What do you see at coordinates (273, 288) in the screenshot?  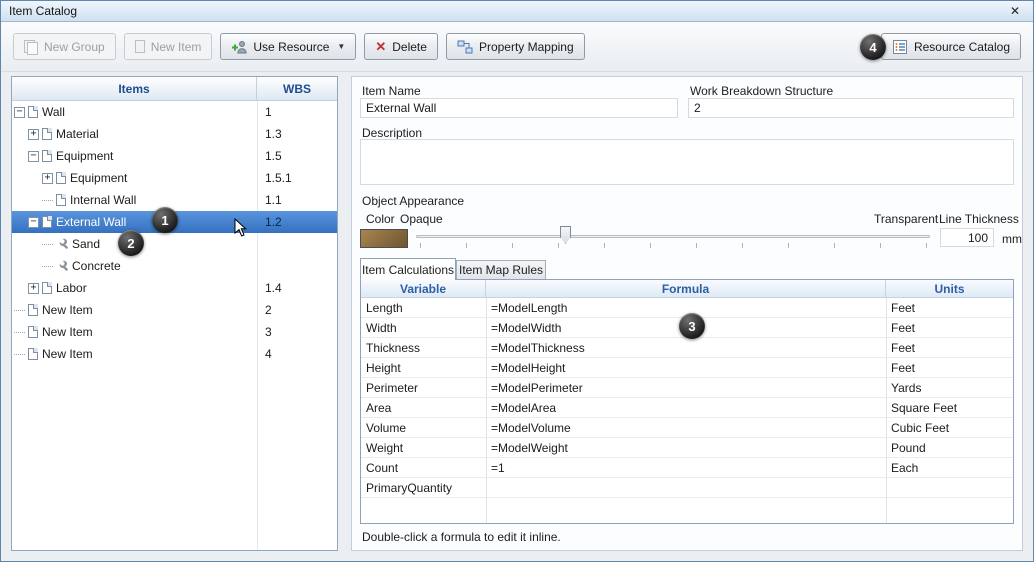 I see `wbs-value: 1.4` at bounding box center [273, 288].